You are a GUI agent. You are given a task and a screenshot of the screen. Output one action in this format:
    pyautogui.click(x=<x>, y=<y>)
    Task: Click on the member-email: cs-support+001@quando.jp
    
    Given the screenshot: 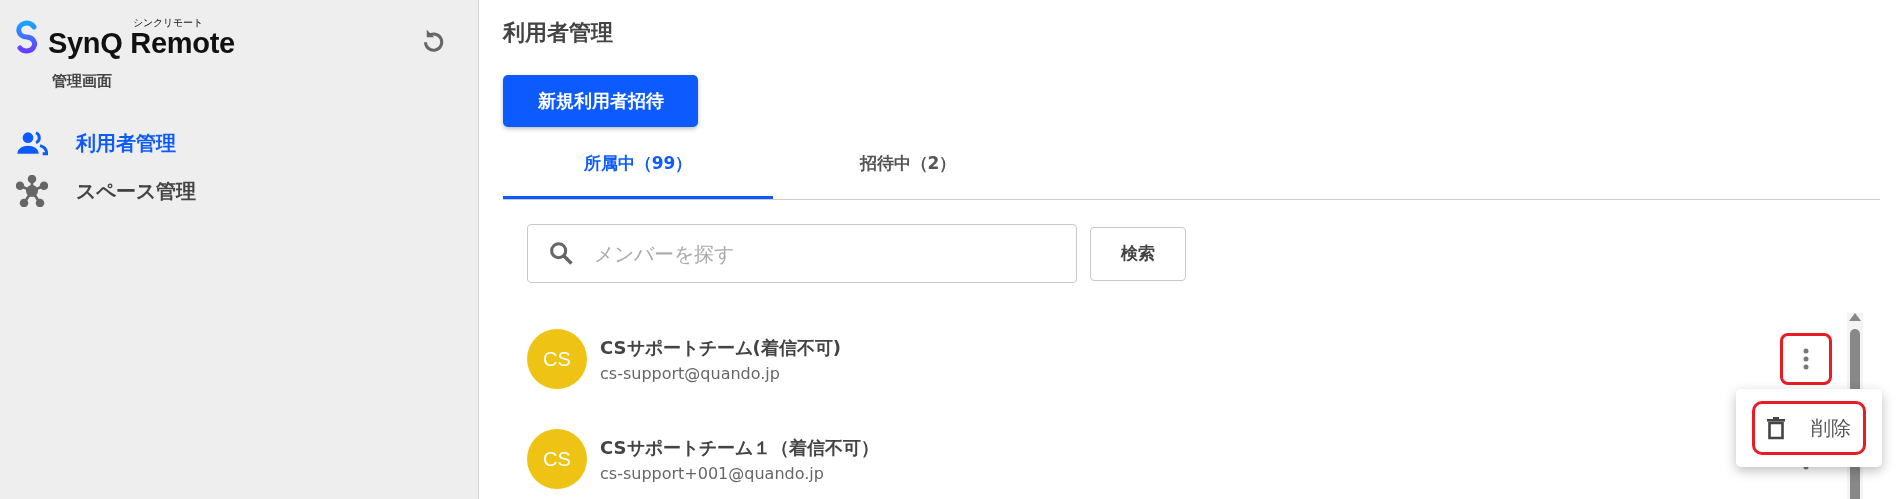 What is the action you would take?
    pyautogui.click(x=712, y=473)
    